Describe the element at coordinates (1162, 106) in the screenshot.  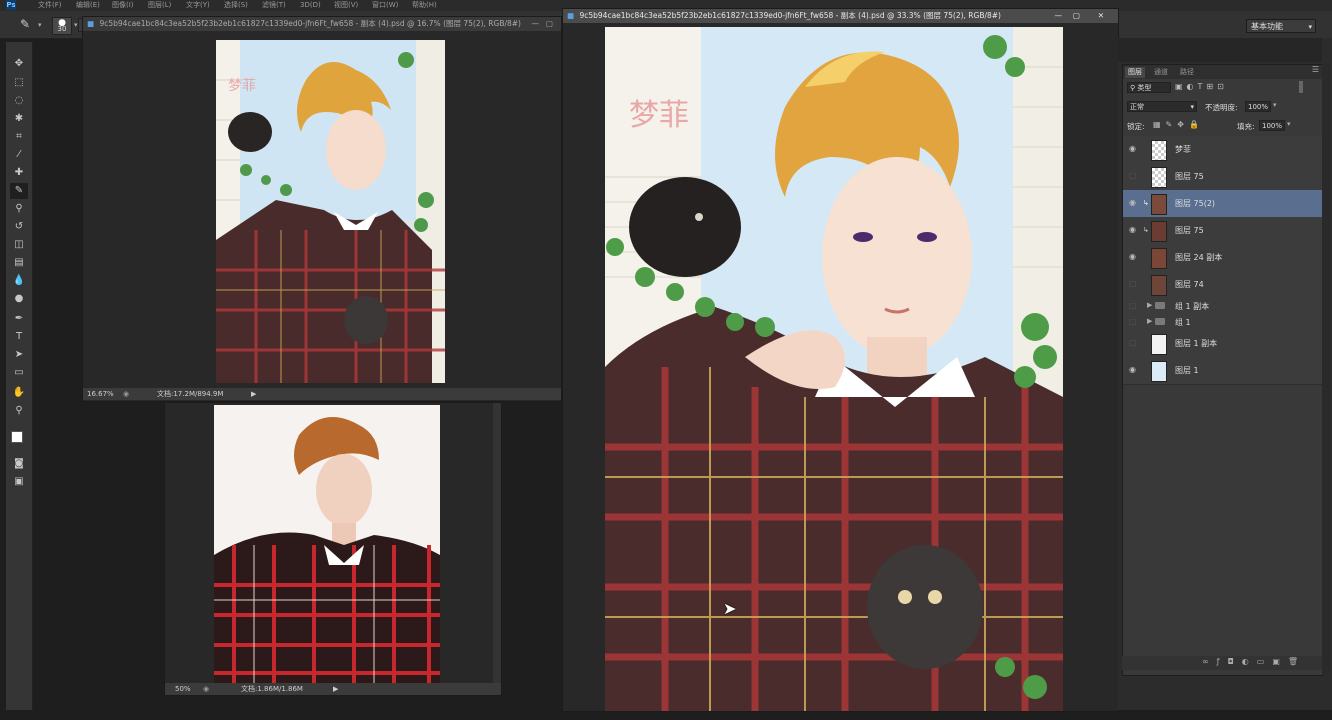
I see `blend-mode-select: 正常 ▾` at that location.